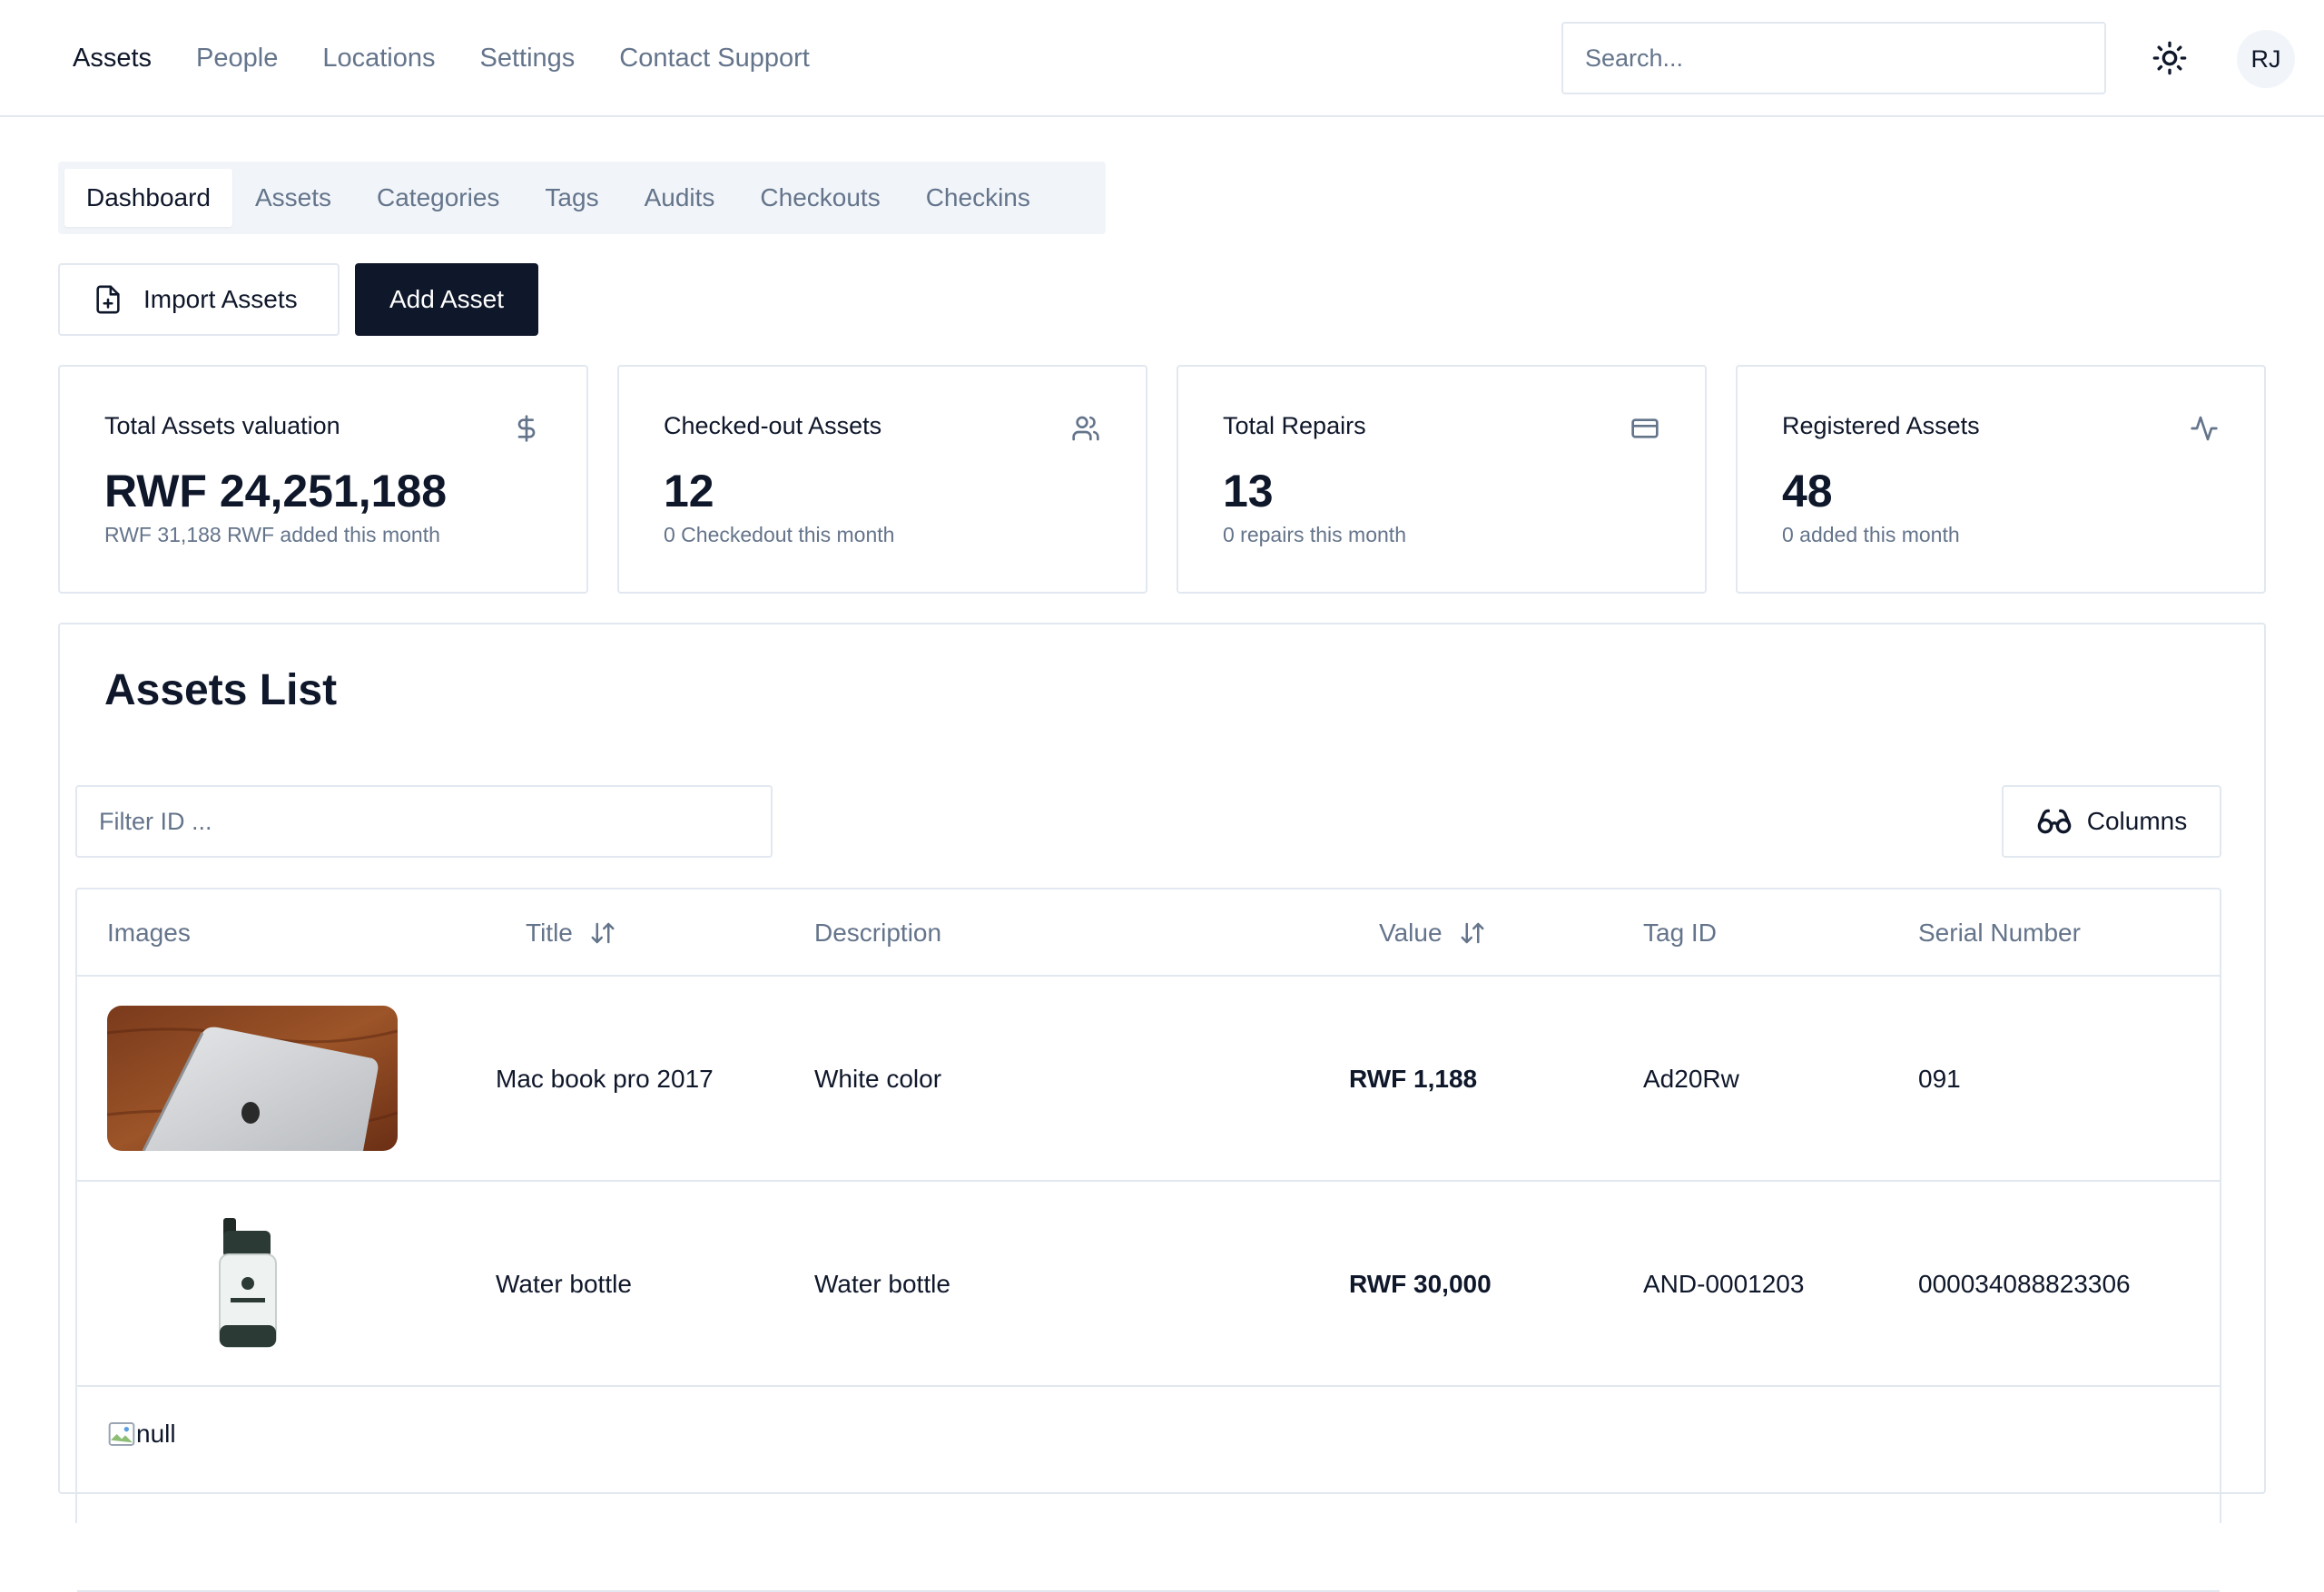  Describe the element at coordinates (276, 491) in the screenshot. I see `stat-value: RWF 24,251,188` at that location.